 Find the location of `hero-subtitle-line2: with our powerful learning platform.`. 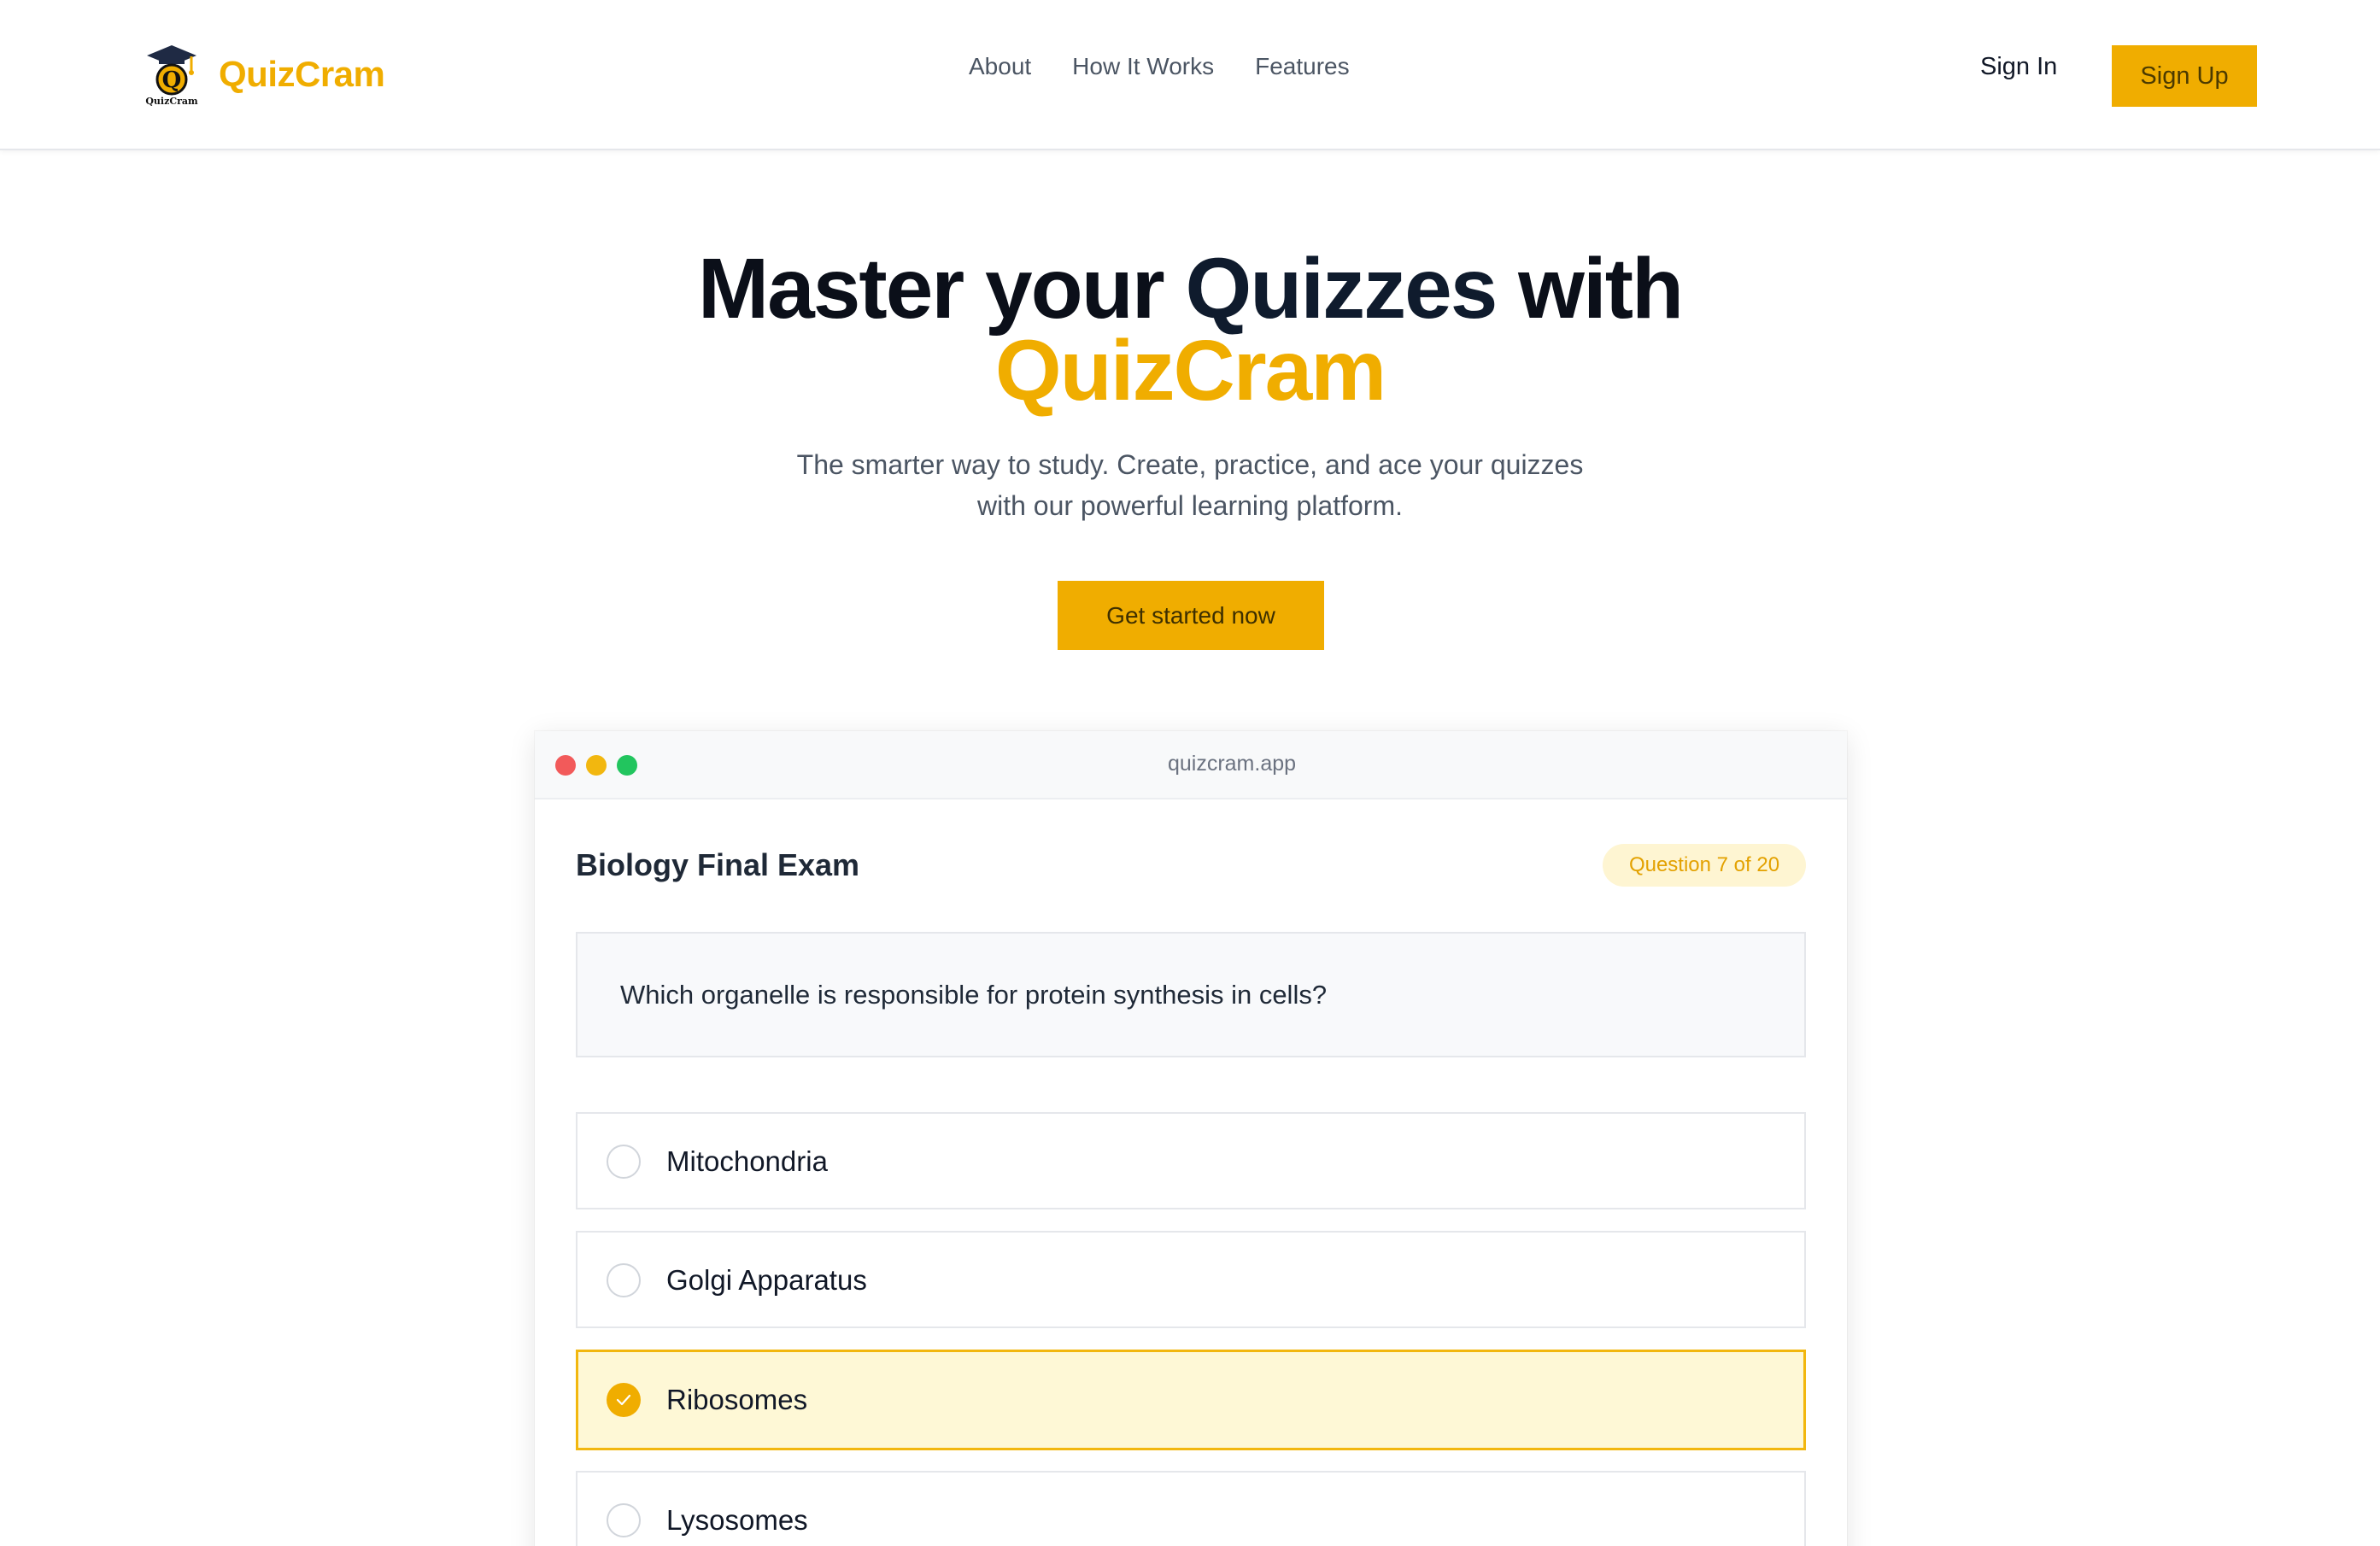

hero-subtitle-line2: with our powerful learning platform. is located at coordinates (1190, 505).